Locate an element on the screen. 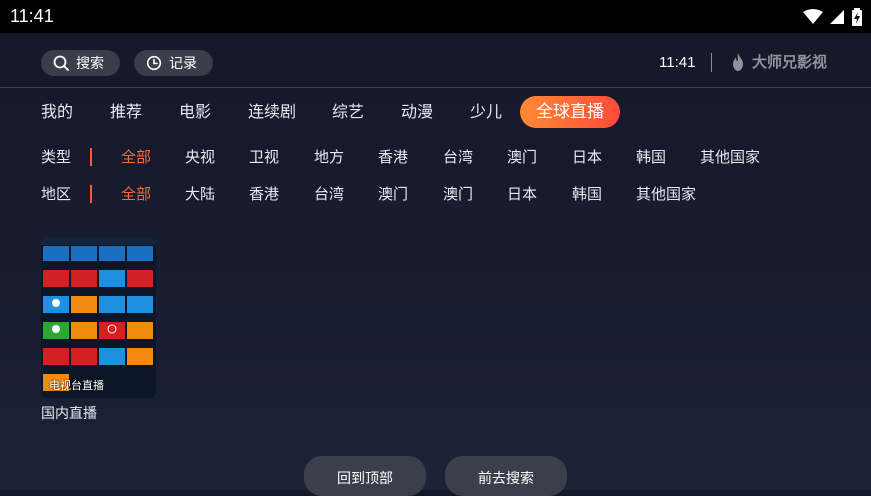  brand-logo: 大师兄影视 is located at coordinates (778, 61).